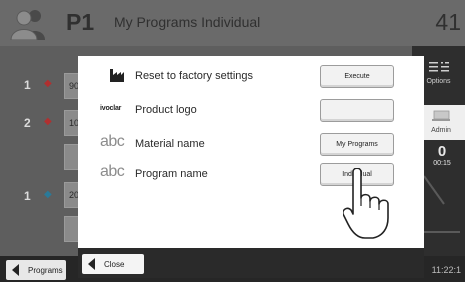 The width and height of the screenshot is (465, 282). I want to click on dialog-footer: Close, so click(251, 263).